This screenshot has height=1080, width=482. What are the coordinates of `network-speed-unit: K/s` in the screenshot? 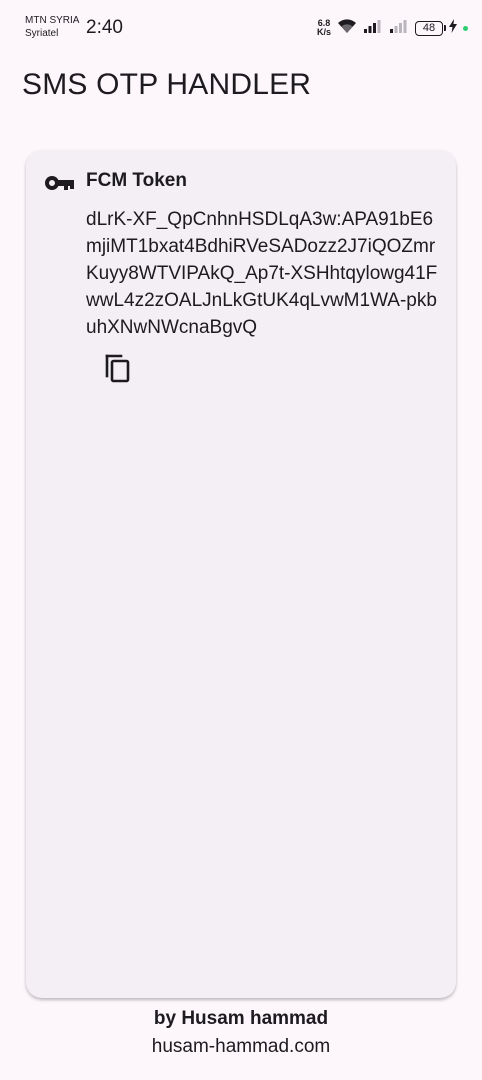 It's located at (323, 32).